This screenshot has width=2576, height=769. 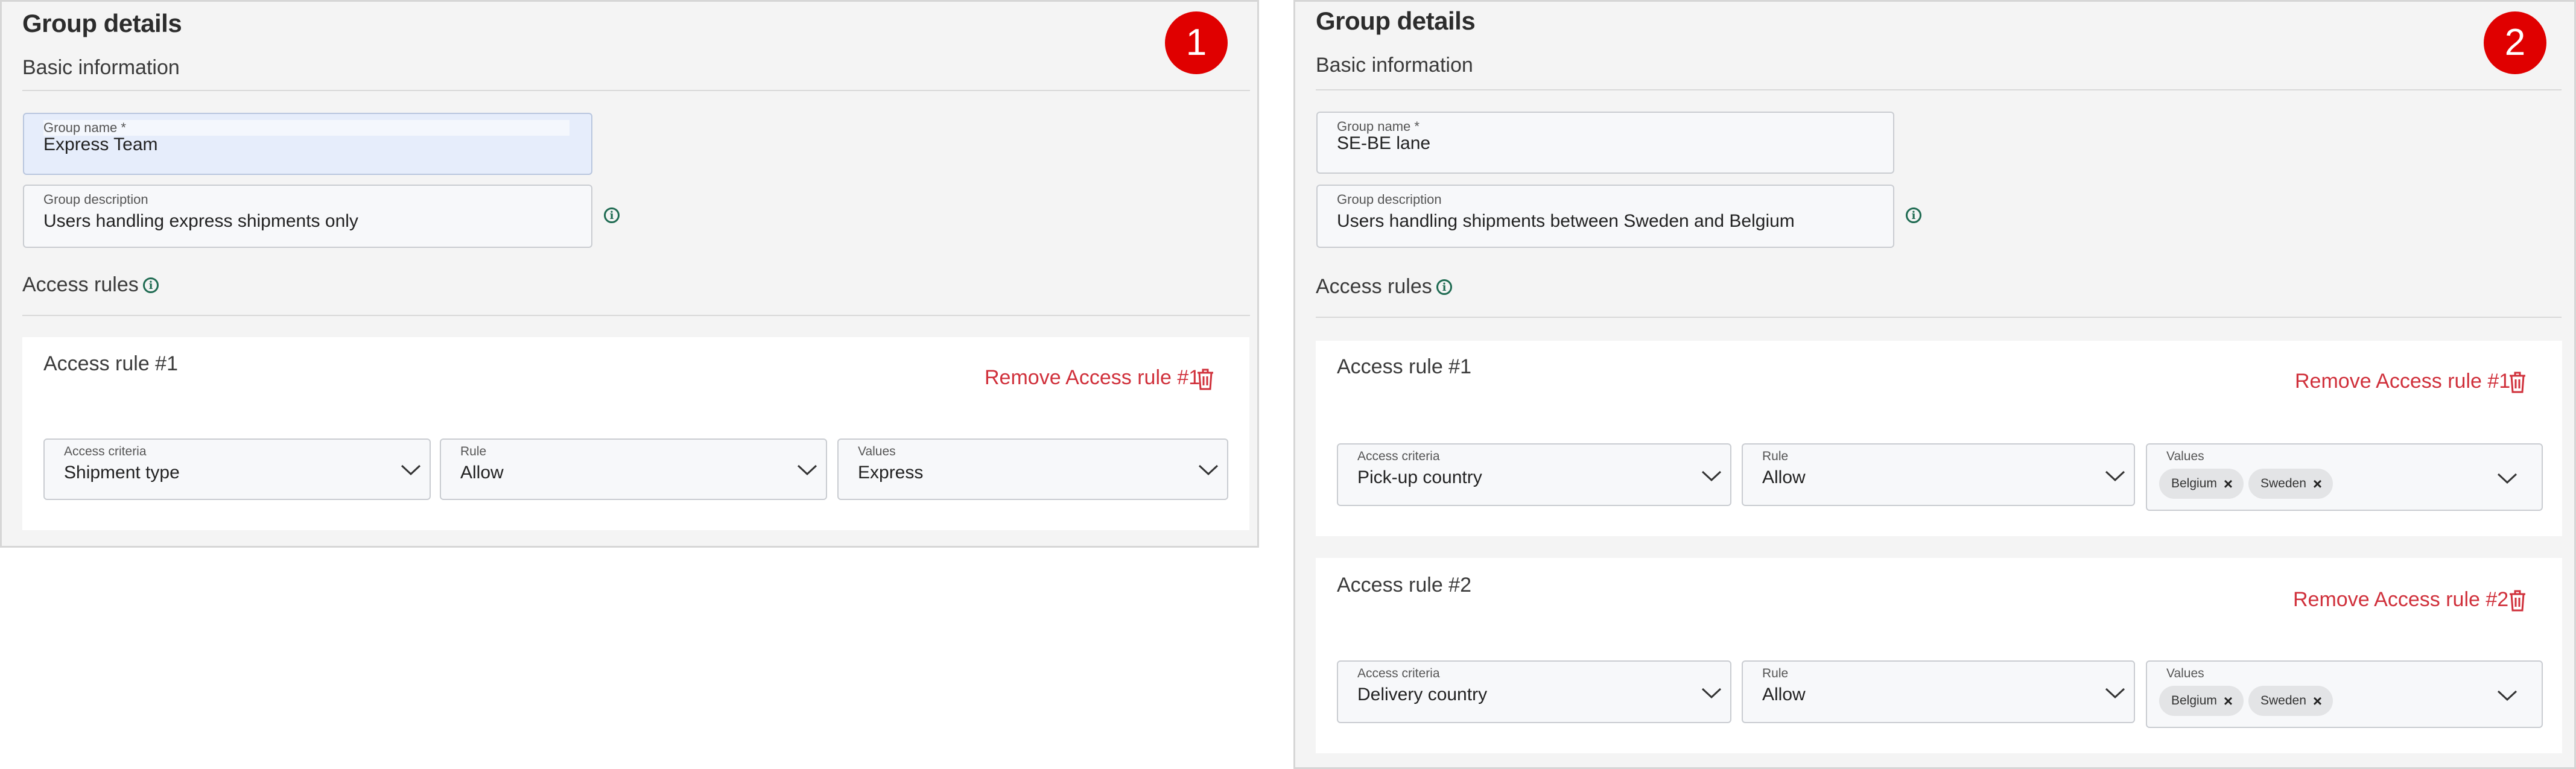 What do you see at coordinates (1605, 143) in the screenshot?
I see `group-name-field: Group name * SE-BE lane` at bounding box center [1605, 143].